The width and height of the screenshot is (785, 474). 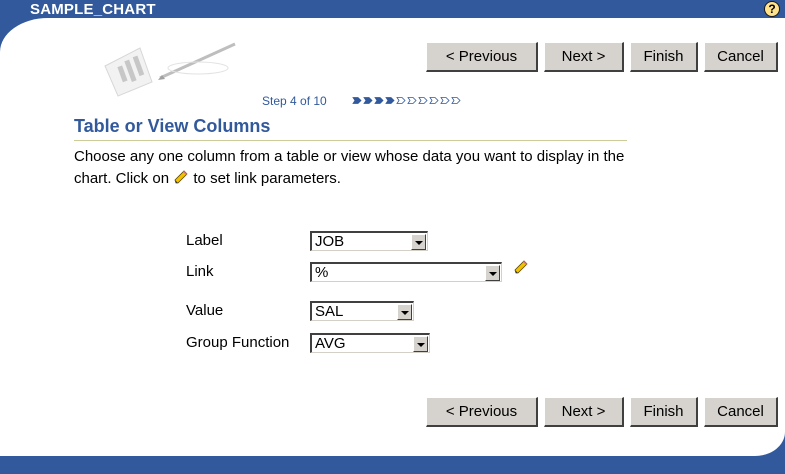 I want to click on group-function-select-value: AVG, so click(x=330, y=343).